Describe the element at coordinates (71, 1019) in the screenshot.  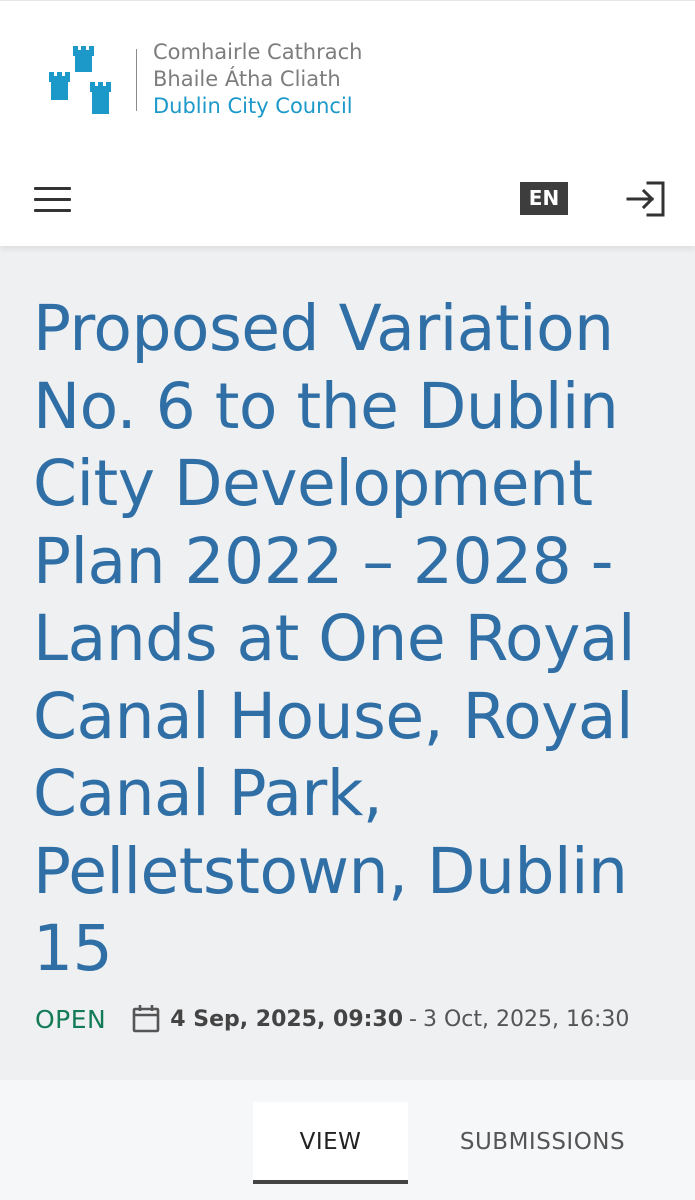
I see `status-badge: OPEN` at that location.